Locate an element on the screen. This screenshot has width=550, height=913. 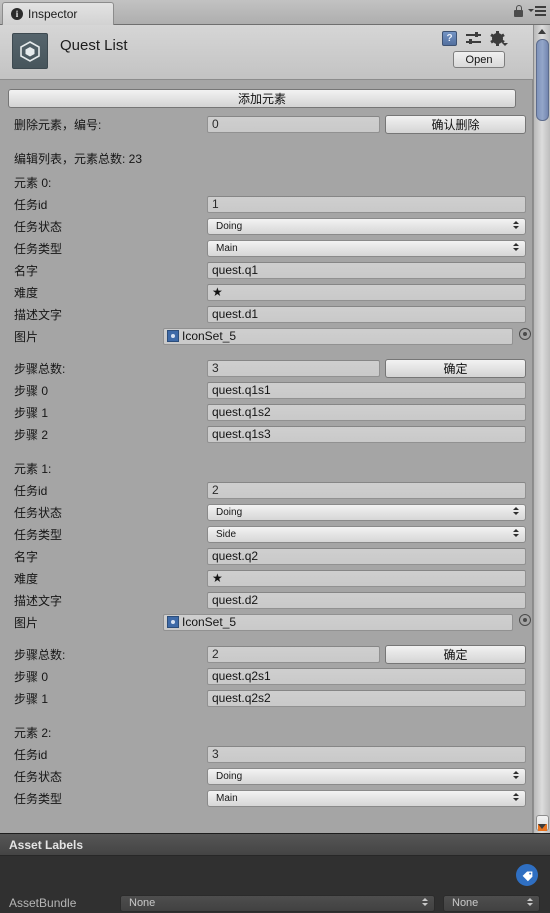
step-row: 步骤 1 quest.q2s2 is located at coordinates (267, 698).